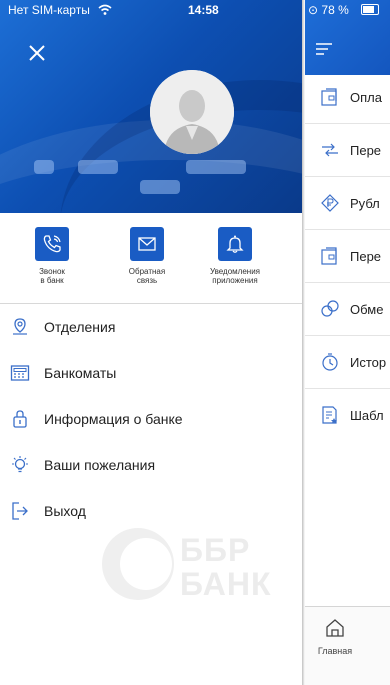 The height and width of the screenshot is (685, 390). What do you see at coordinates (330, 97) in the screenshot?
I see `wallet-icon` at bounding box center [330, 97].